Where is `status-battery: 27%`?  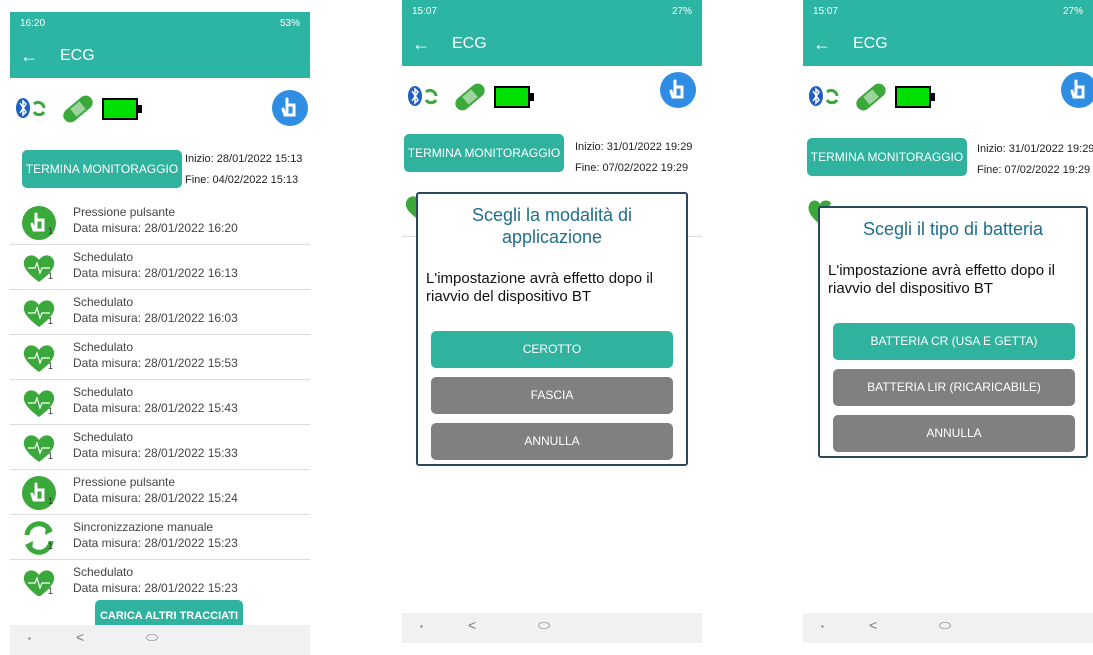
status-battery: 27% is located at coordinates (1072, 11).